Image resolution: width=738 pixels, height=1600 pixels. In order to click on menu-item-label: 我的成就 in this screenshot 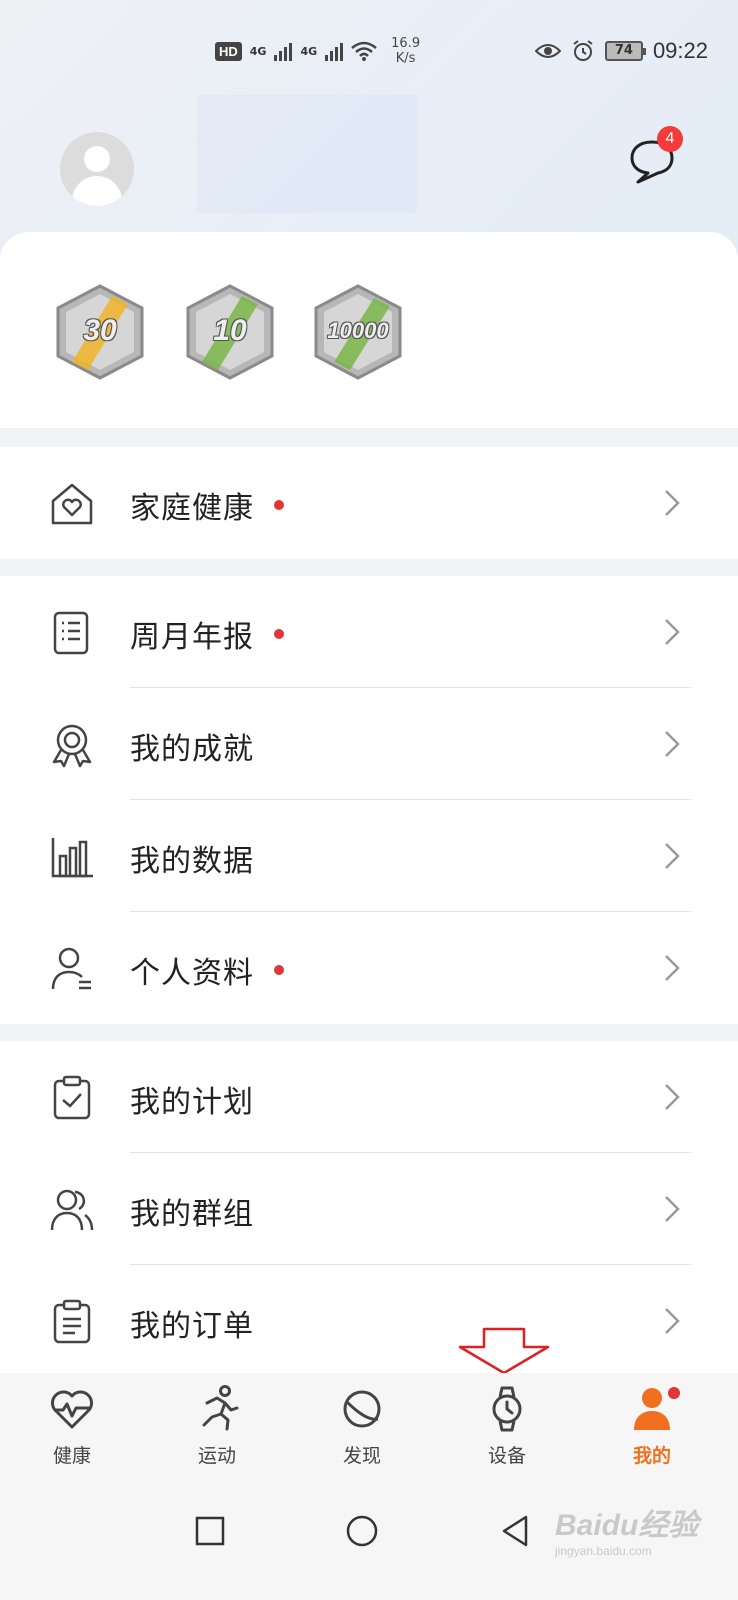, I will do `click(192, 749)`.